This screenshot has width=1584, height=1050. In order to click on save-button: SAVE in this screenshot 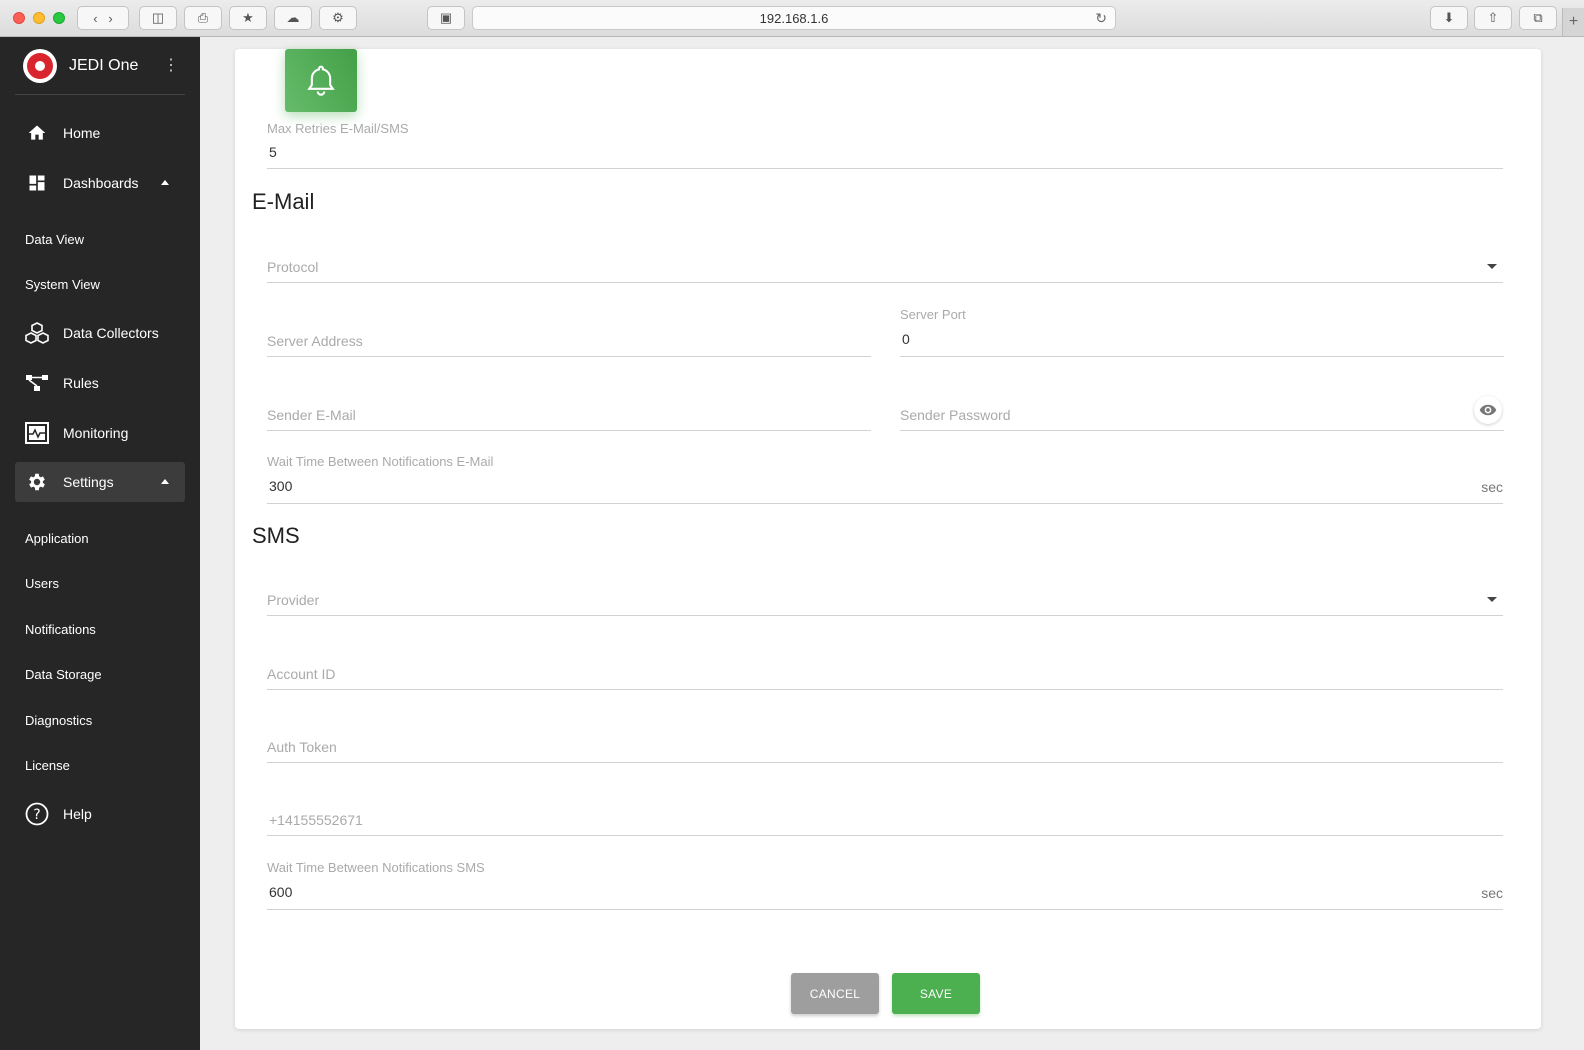, I will do `click(936, 993)`.